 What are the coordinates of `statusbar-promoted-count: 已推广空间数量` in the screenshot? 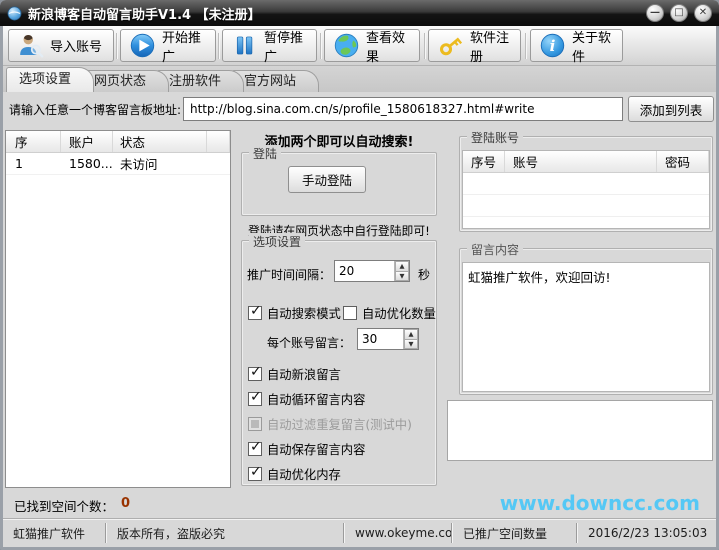 It's located at (505, 533).